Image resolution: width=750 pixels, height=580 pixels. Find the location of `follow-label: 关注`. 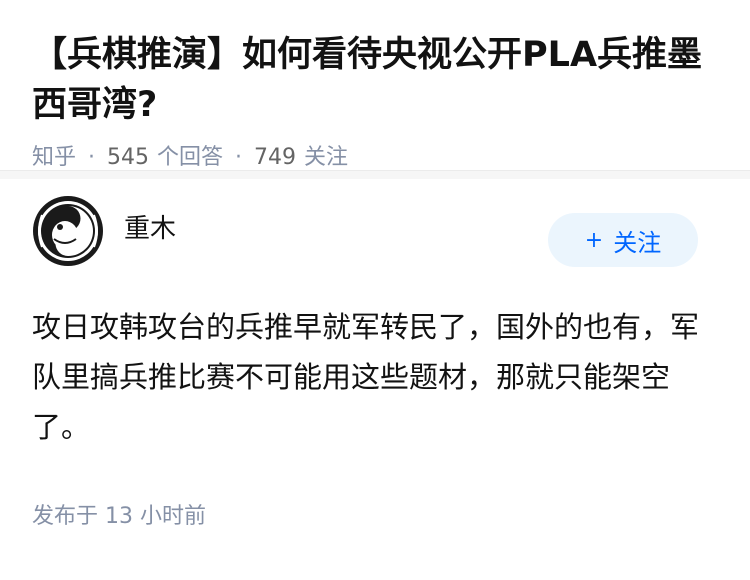

follow-label: 关注 is located at coordinates (637, 242).